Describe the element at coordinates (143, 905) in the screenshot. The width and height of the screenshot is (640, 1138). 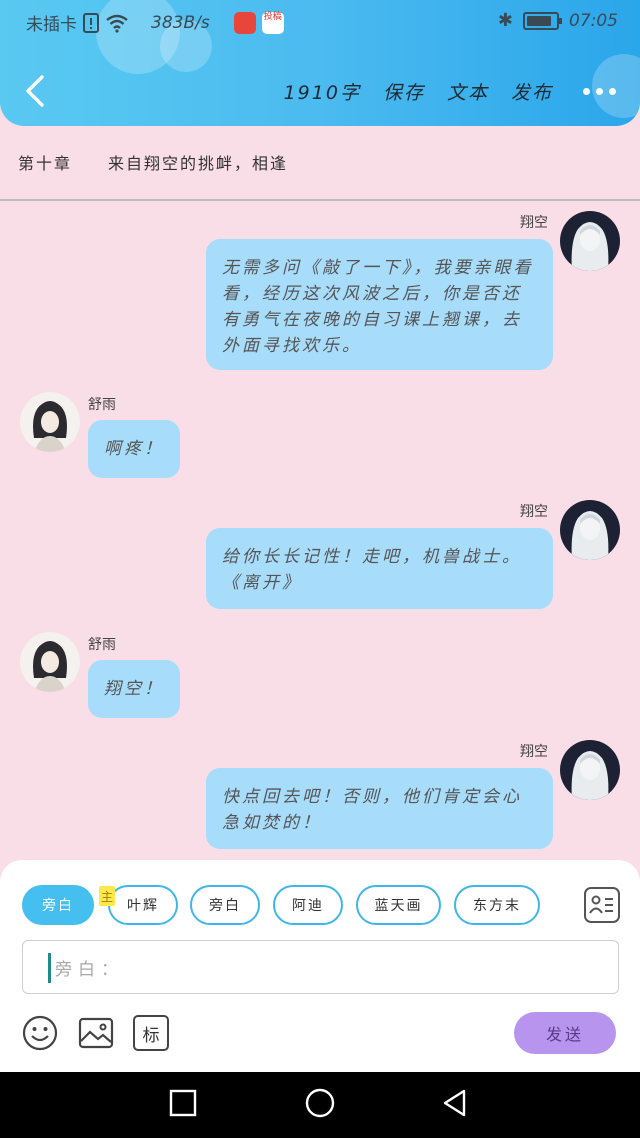
I see `chip-yehui: 叶辉` at that location.